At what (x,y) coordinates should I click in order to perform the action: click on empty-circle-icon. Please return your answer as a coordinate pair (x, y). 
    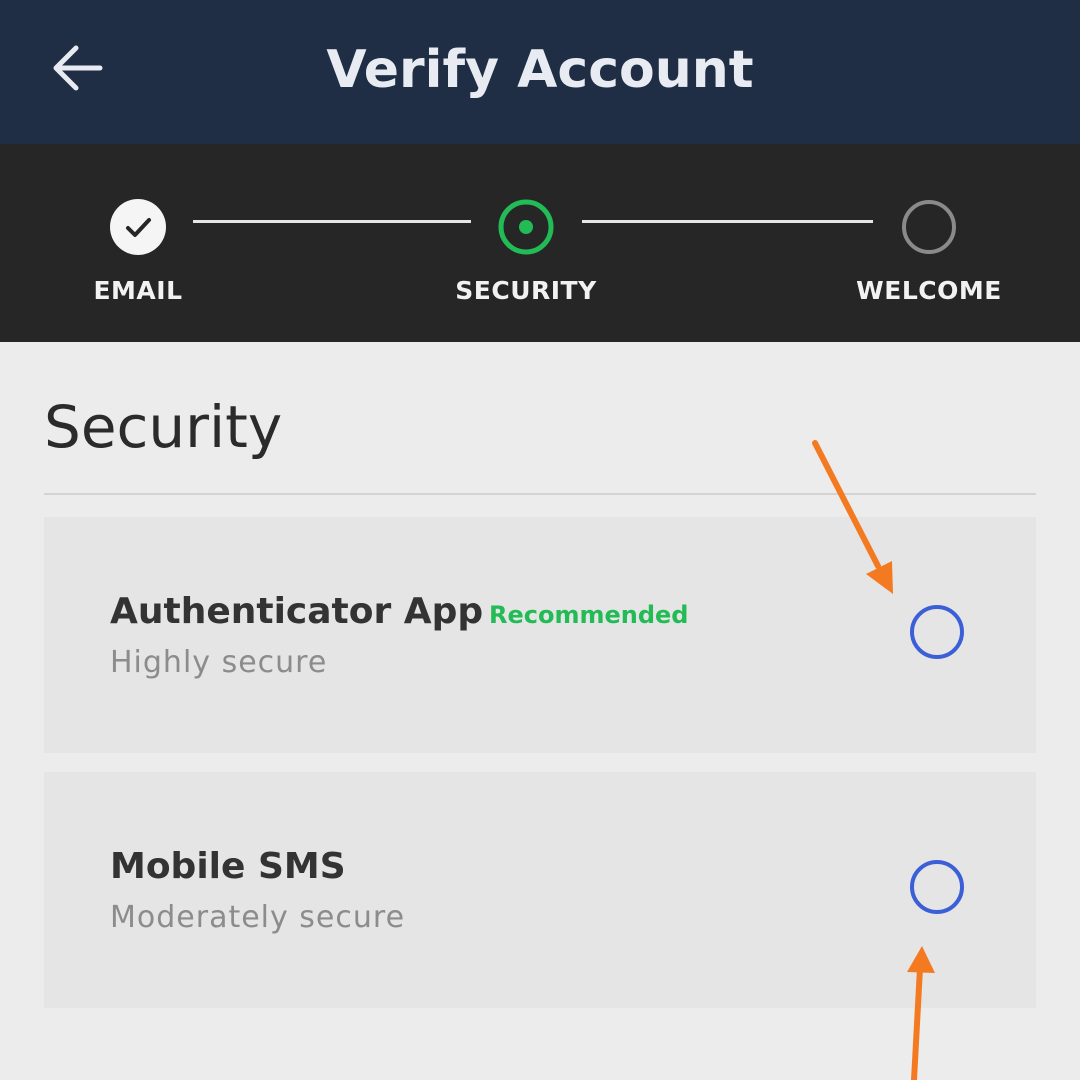
    Looking at the image, I should click on (929, 227).